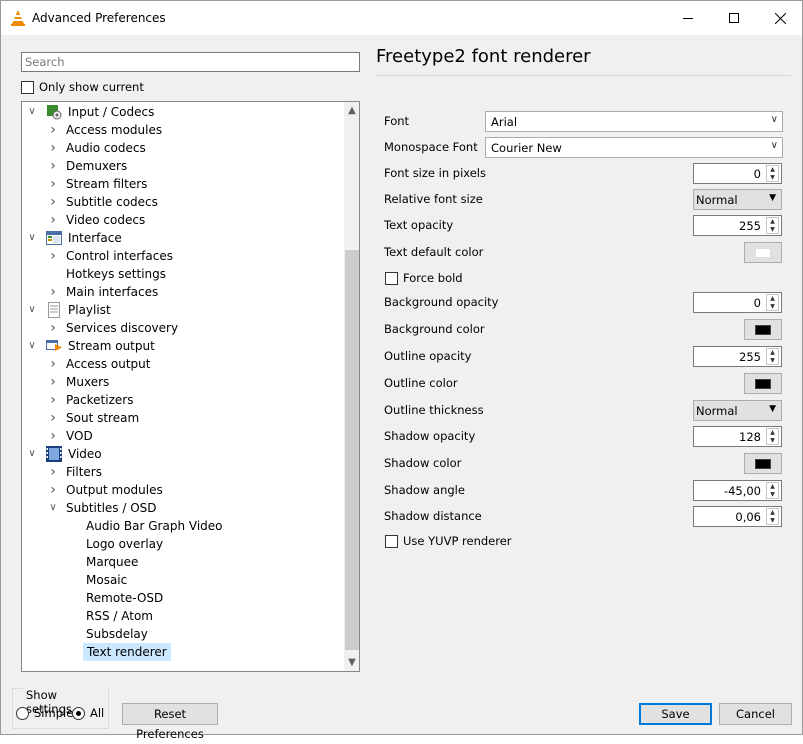  What do you see at coordinates (182, 166) in the screenshot?
I see `tree-item: › Demuxers` at bounding box center [182, 166].